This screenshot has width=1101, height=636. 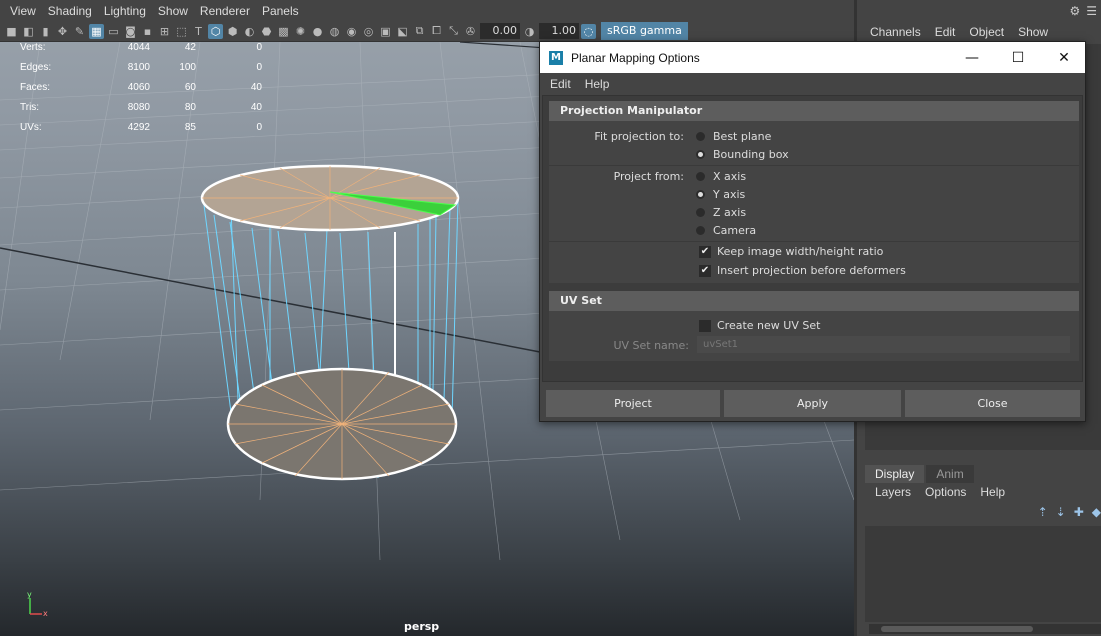 I want to click on uvset-name-field: uvSet1, so click(x=883, y=344).